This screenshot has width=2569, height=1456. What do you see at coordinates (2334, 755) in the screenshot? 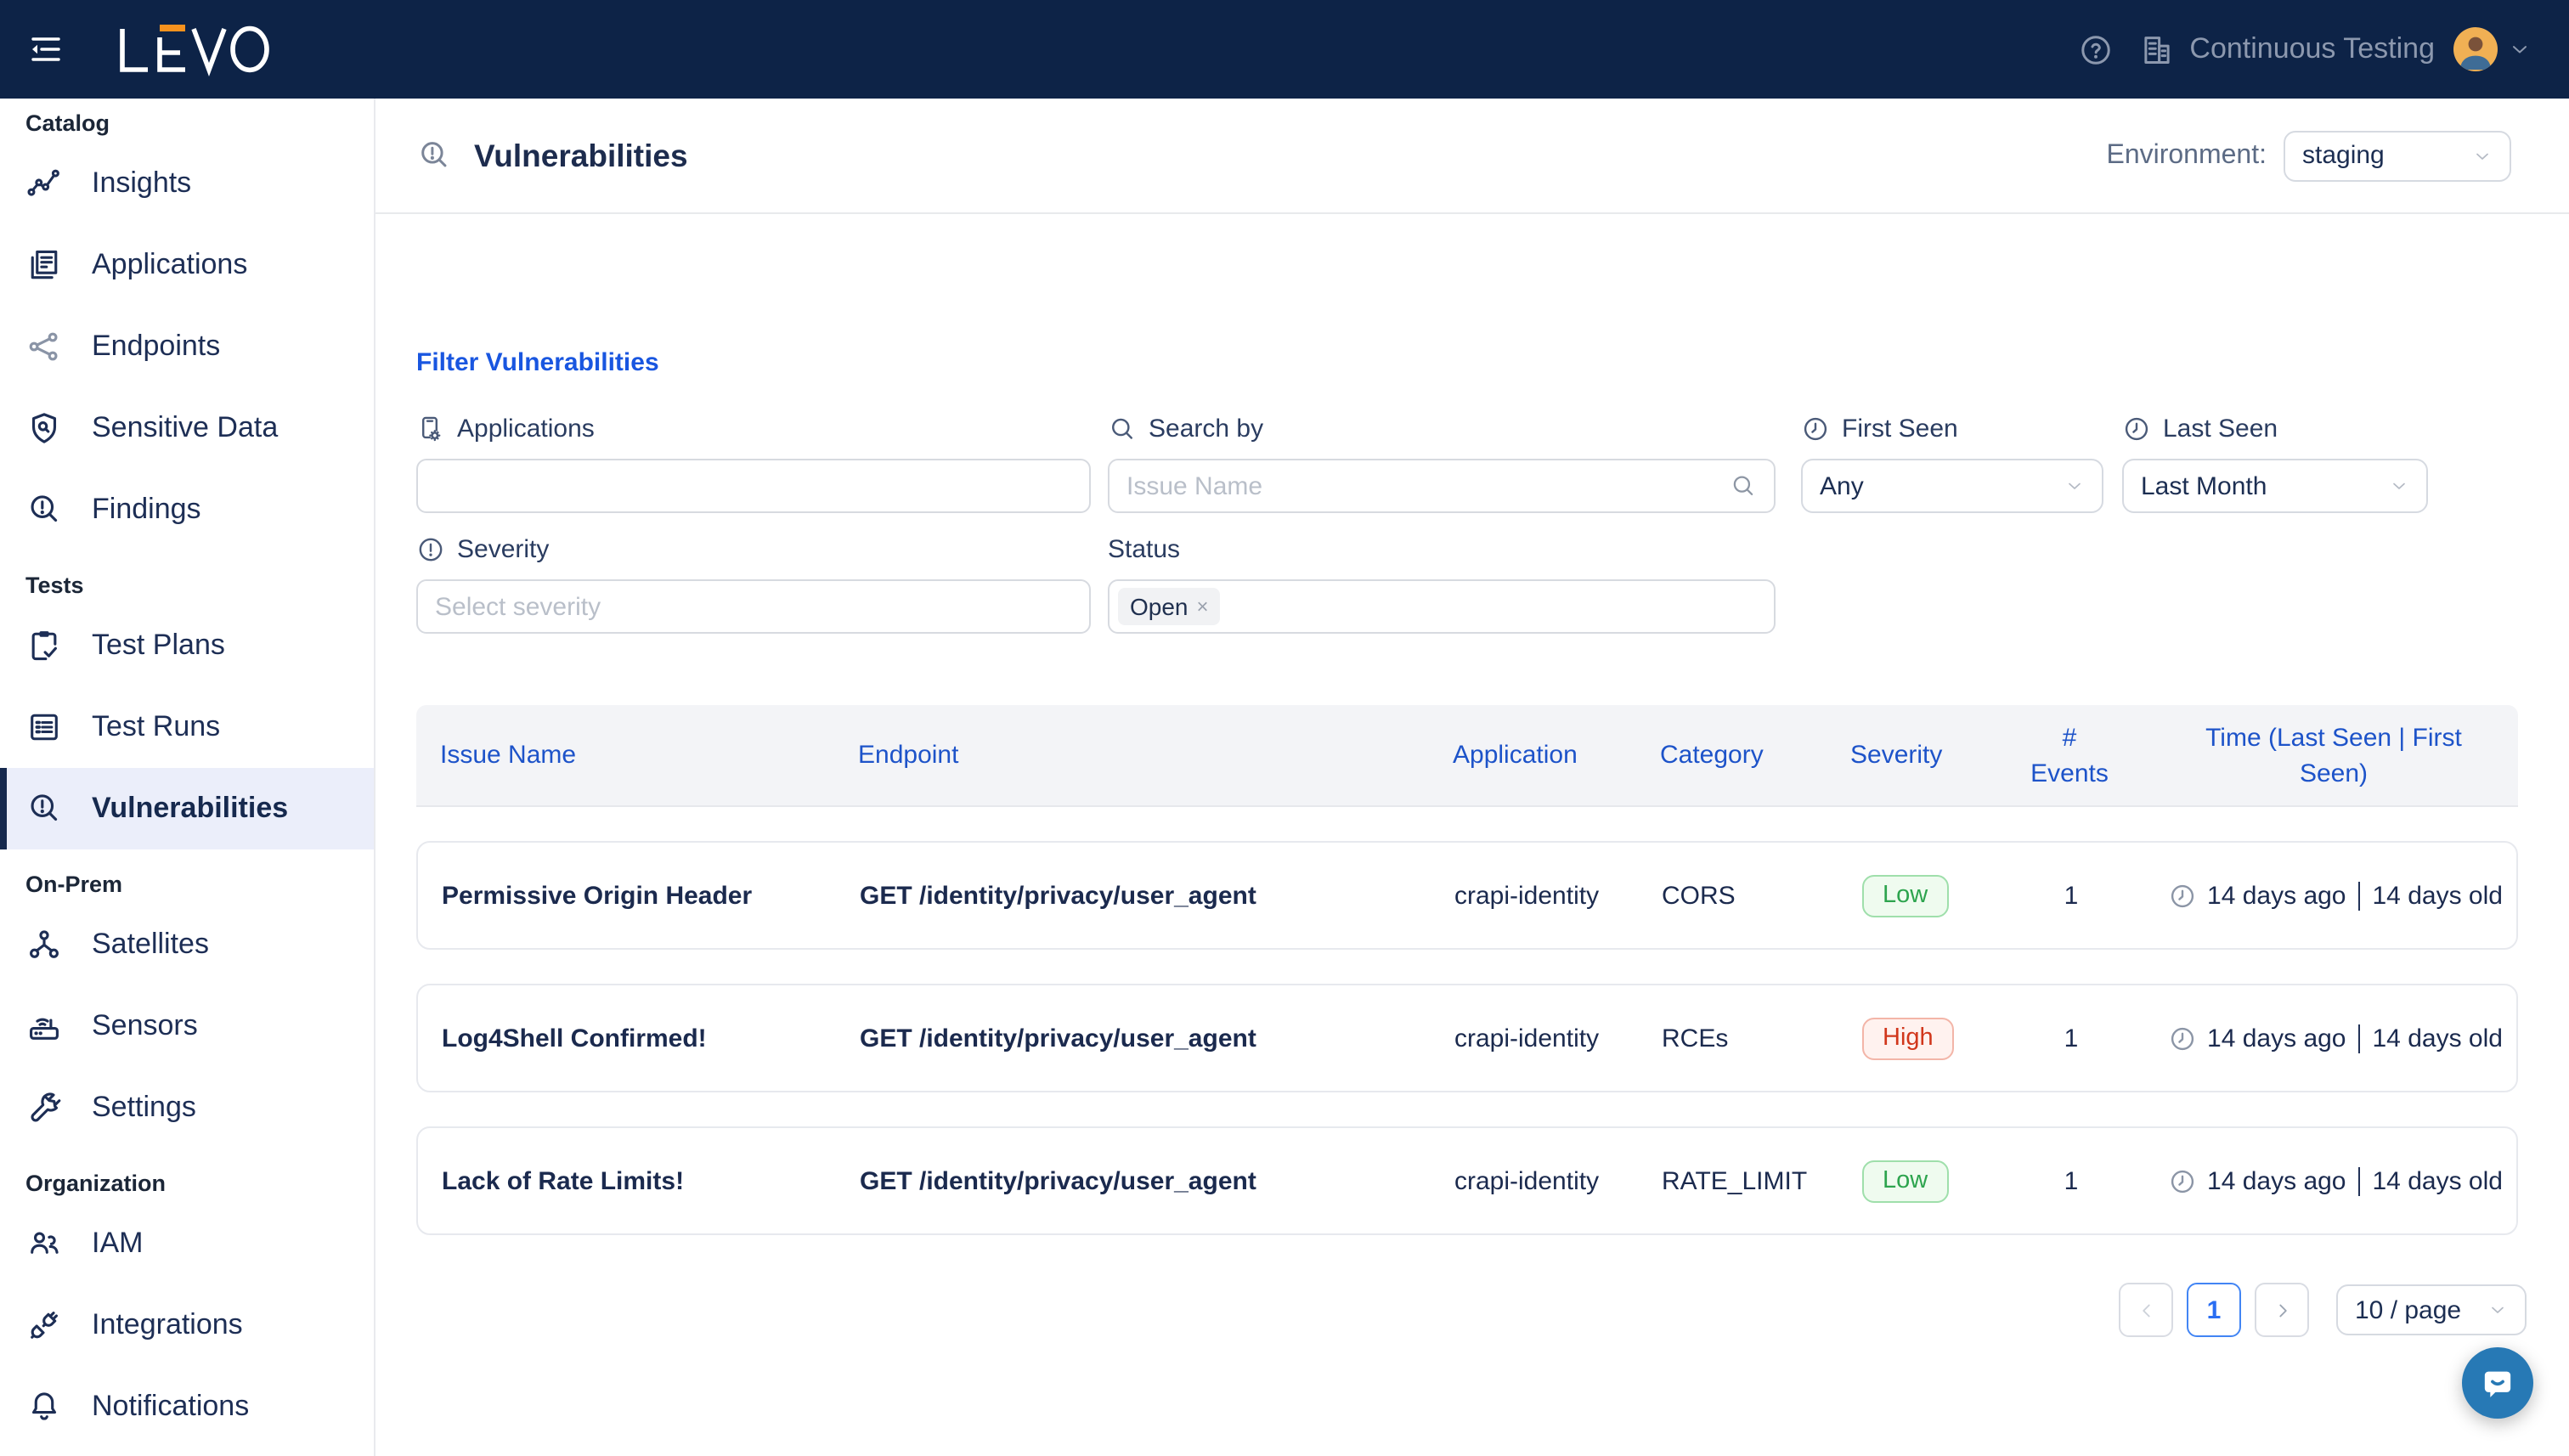
I see `col-time: Time (Last Seen | First Seen)` at bounding box center [2334, 755].